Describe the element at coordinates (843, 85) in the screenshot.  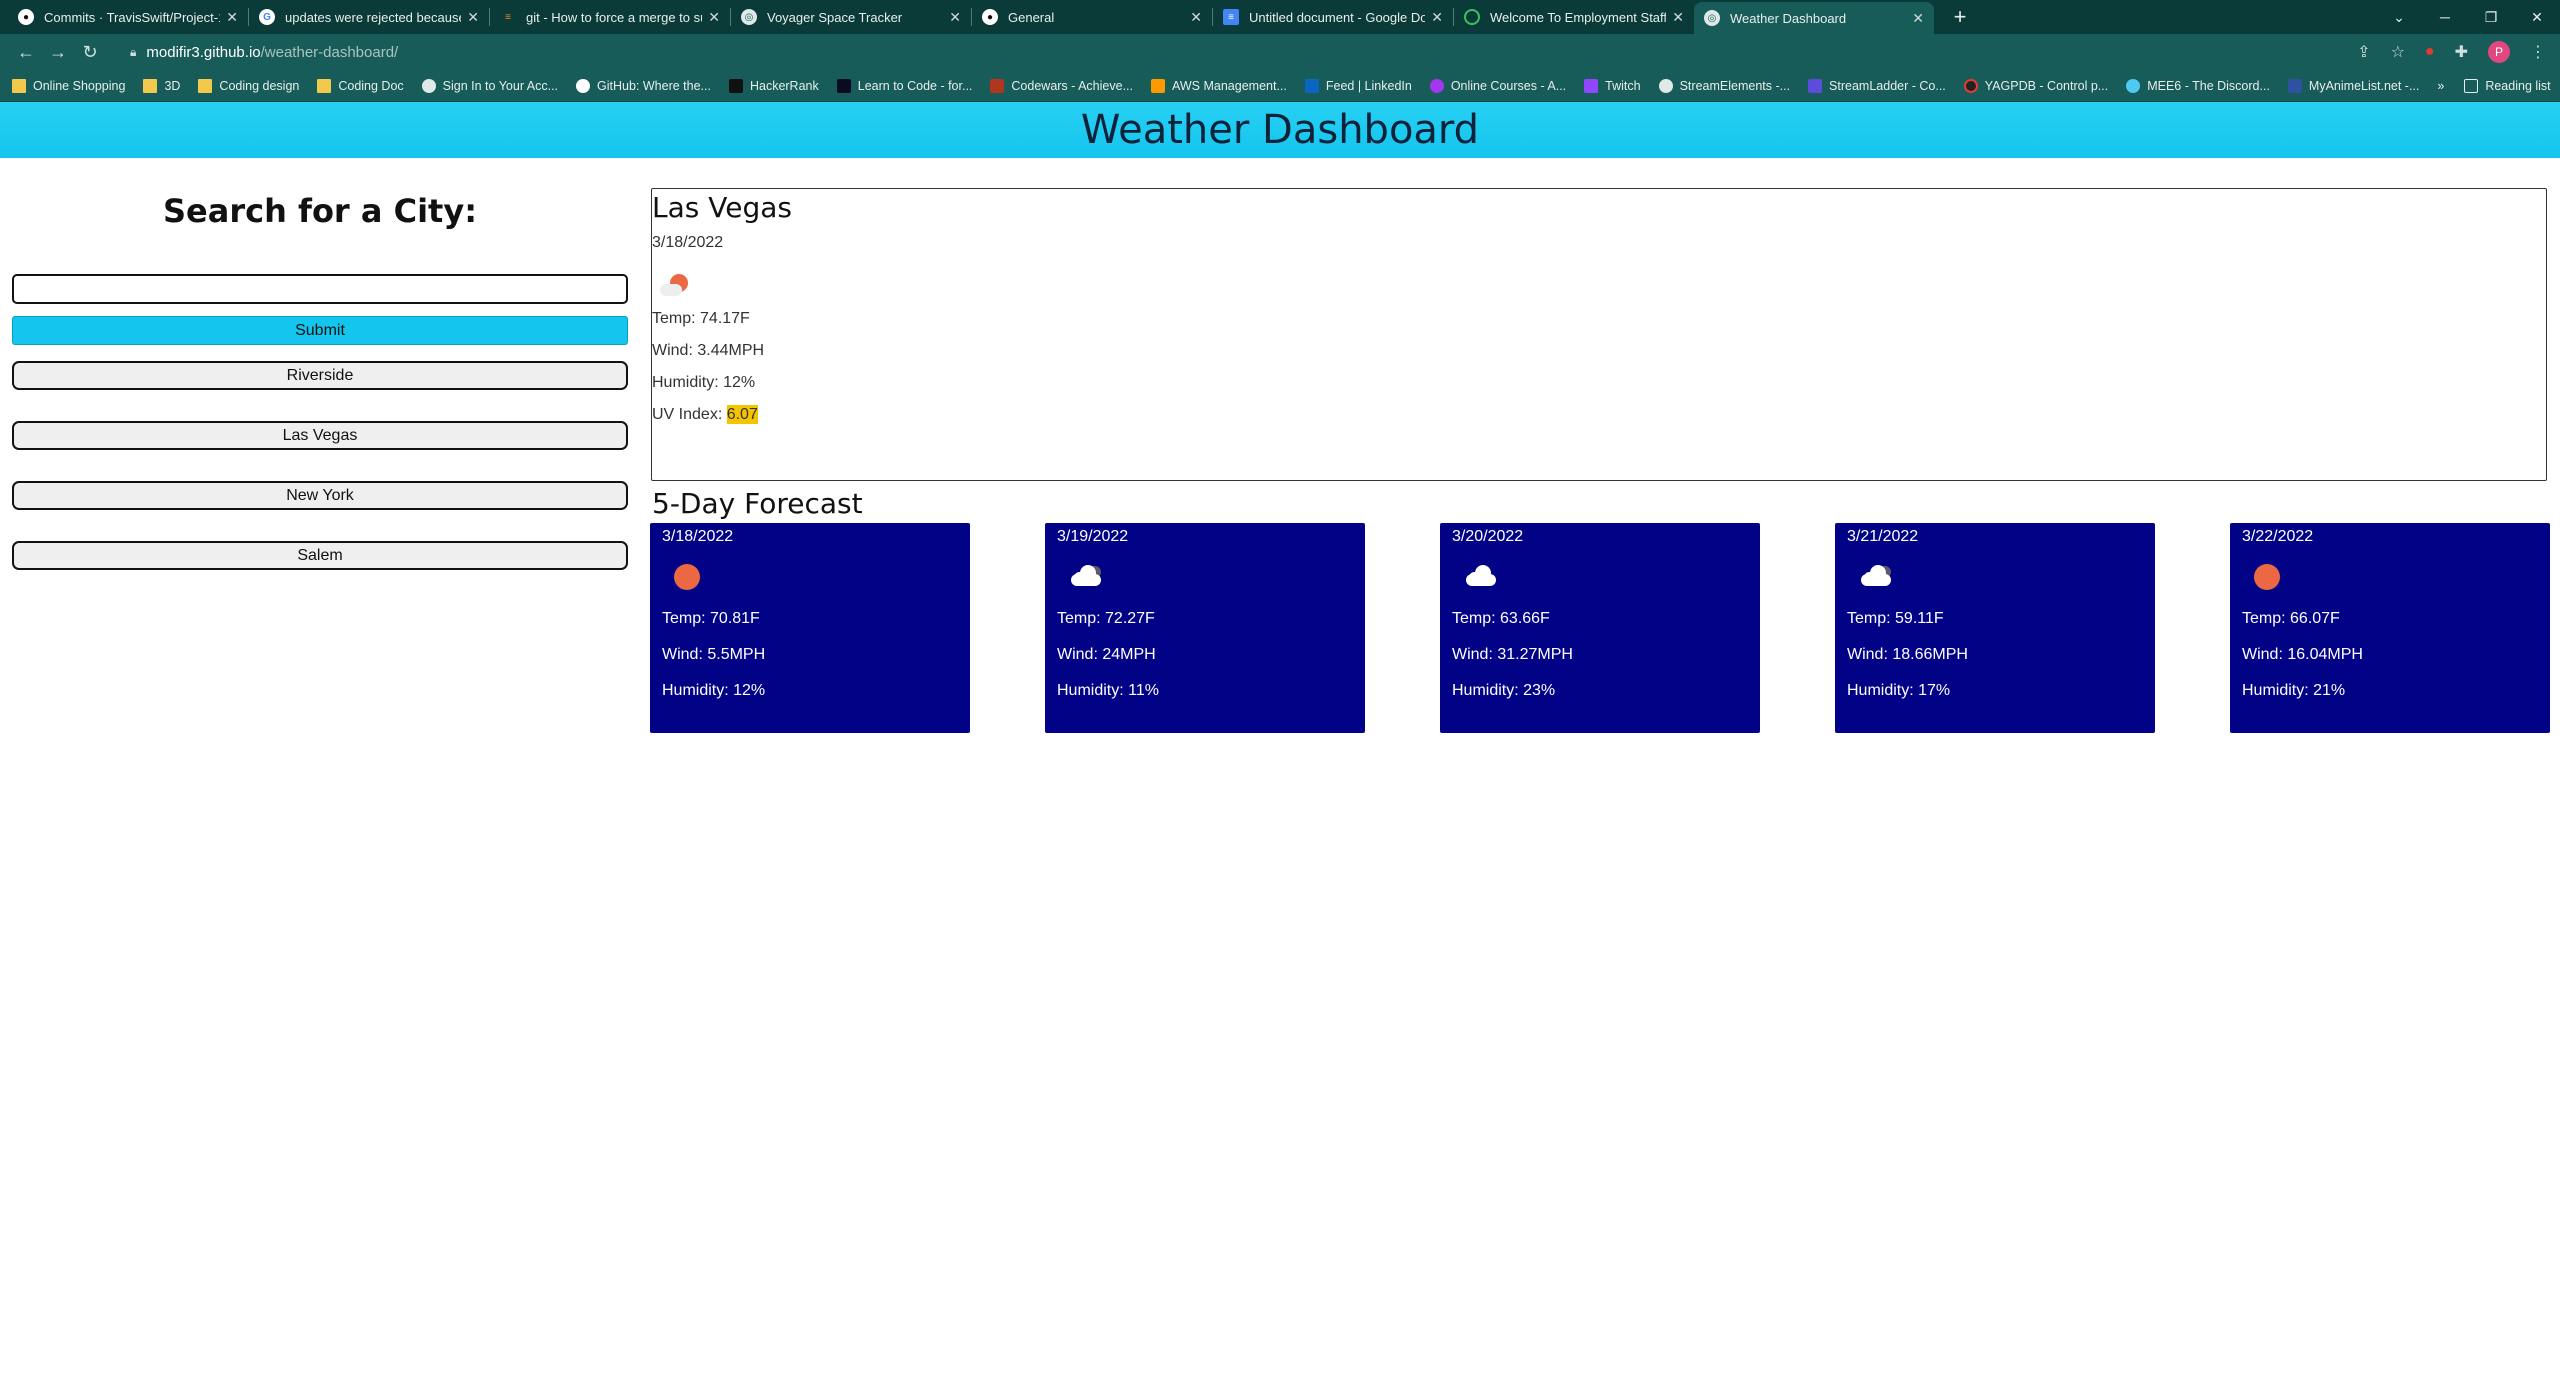
I see `freecodecamp-icon` at that location.